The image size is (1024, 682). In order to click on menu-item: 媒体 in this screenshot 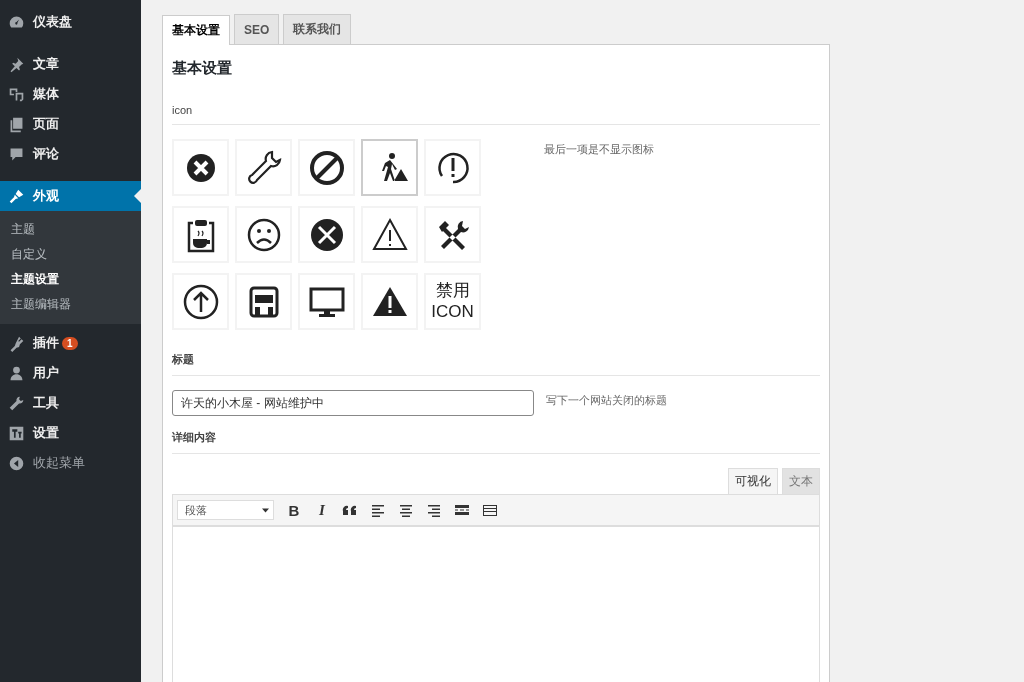, I will do `click(70, 94)`.